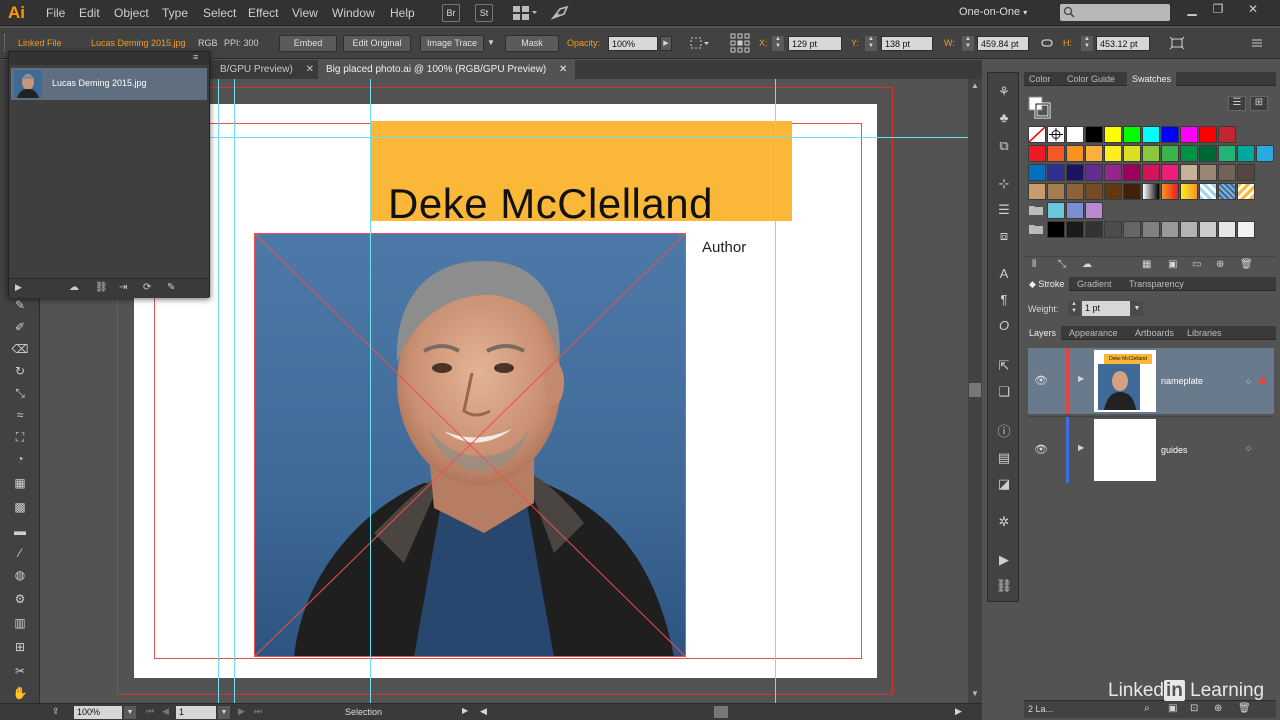 The height and width of the screenshot is (720, 1280). What do you see at coordinates (123, 287) in the screenshot?
I see `go-to-link-icon: ⇥` at bounding box center [123, 287].